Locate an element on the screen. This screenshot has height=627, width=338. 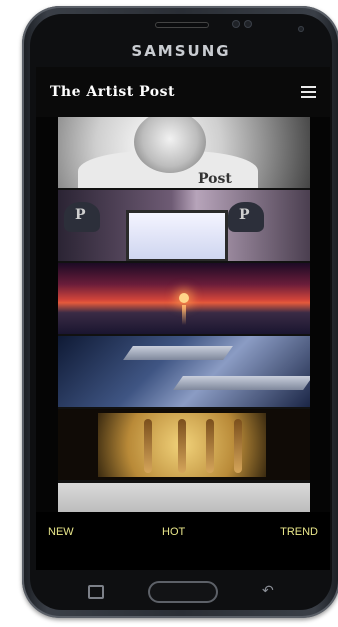
cap-left: P is located at coordinates (82, 217).